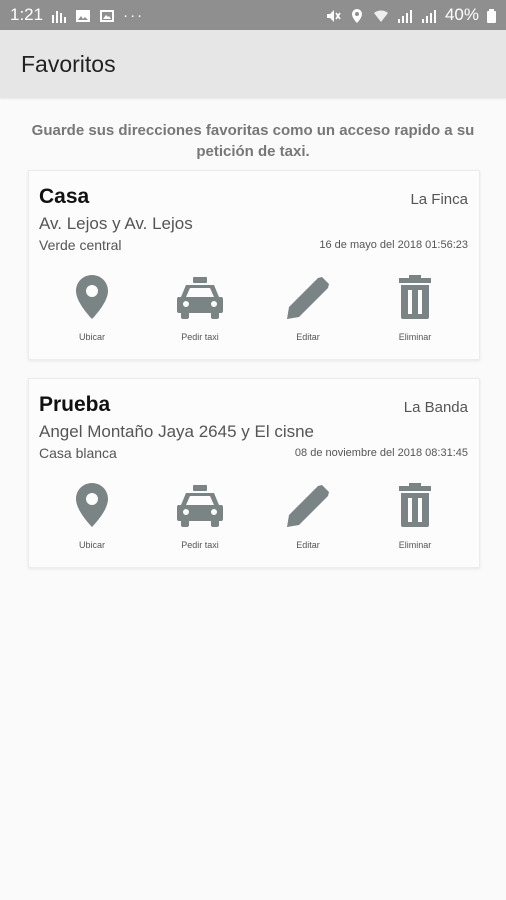  I want to click on page-title: Favoritos, so click(68, 63).